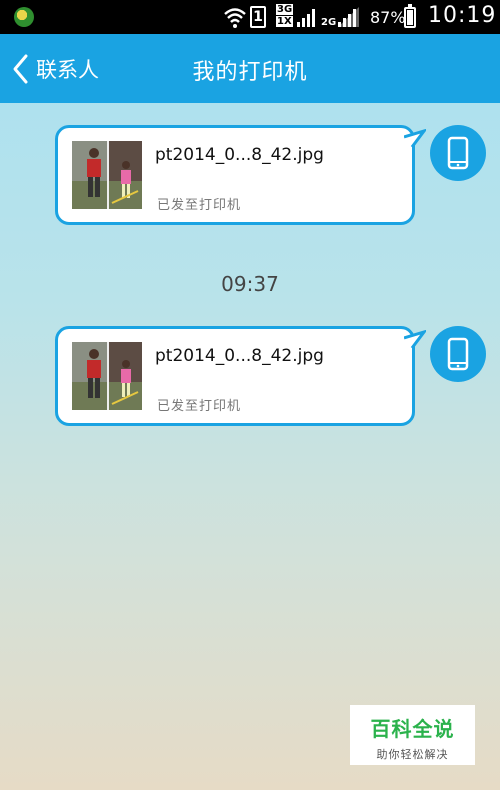  What do you see at coordinates (410, 16) in the screenshot?
I see `battery-icon` at bounding box center [410, 16].